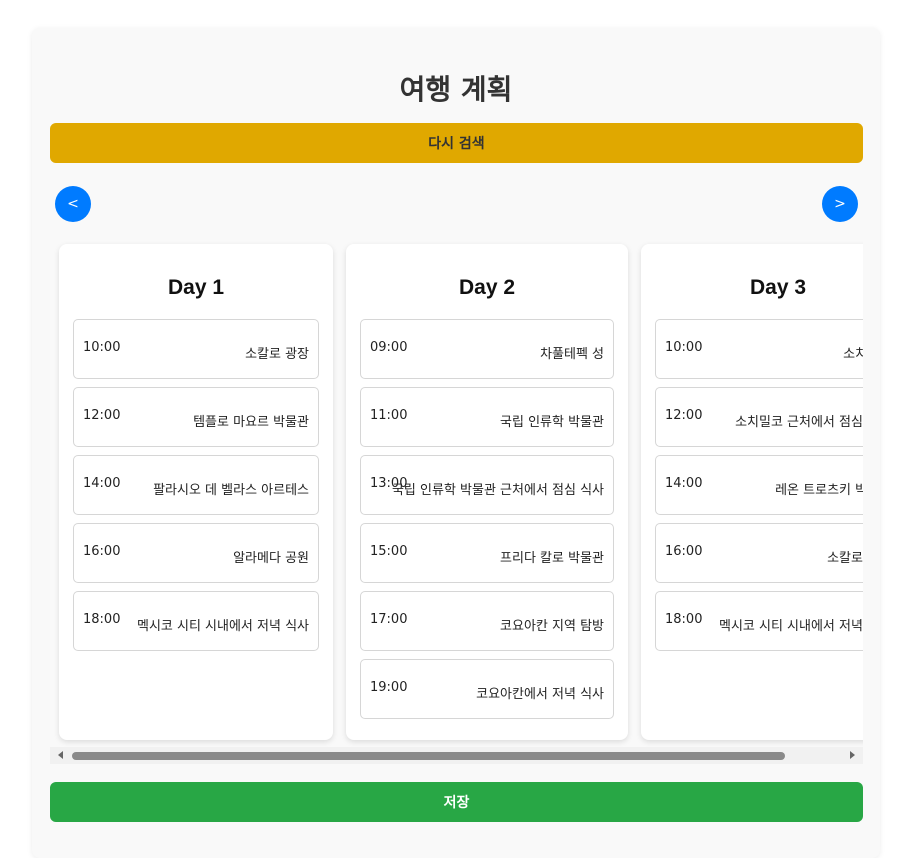 The height and width of the screenshot is (858, 901). I want to click on activity-item: 10:00 소치밀코, so click(759, 349).